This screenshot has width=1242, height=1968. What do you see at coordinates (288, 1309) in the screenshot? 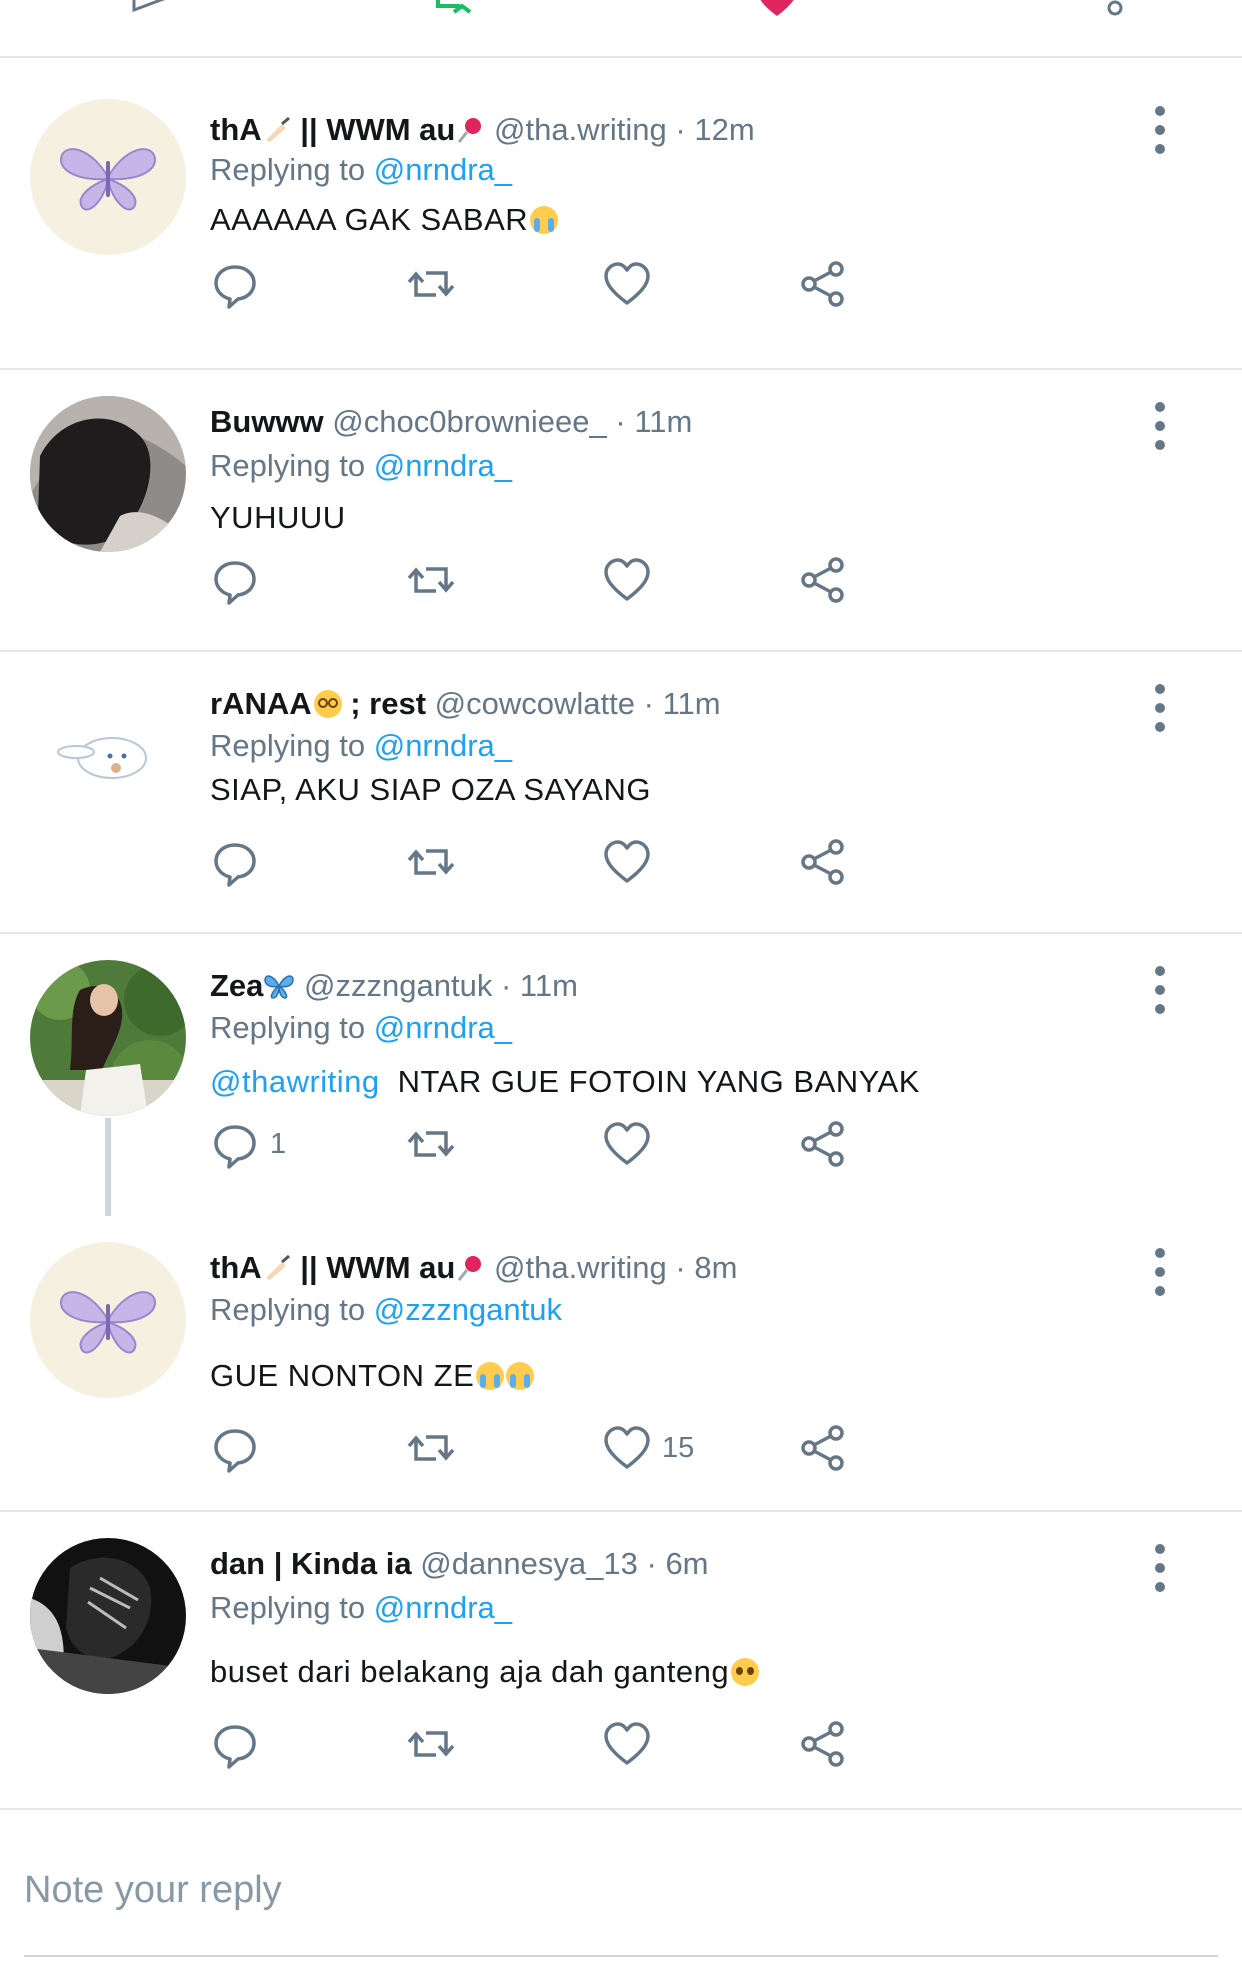
I see `replying-prefix: Replying to` at bounding box center [288, 1309].